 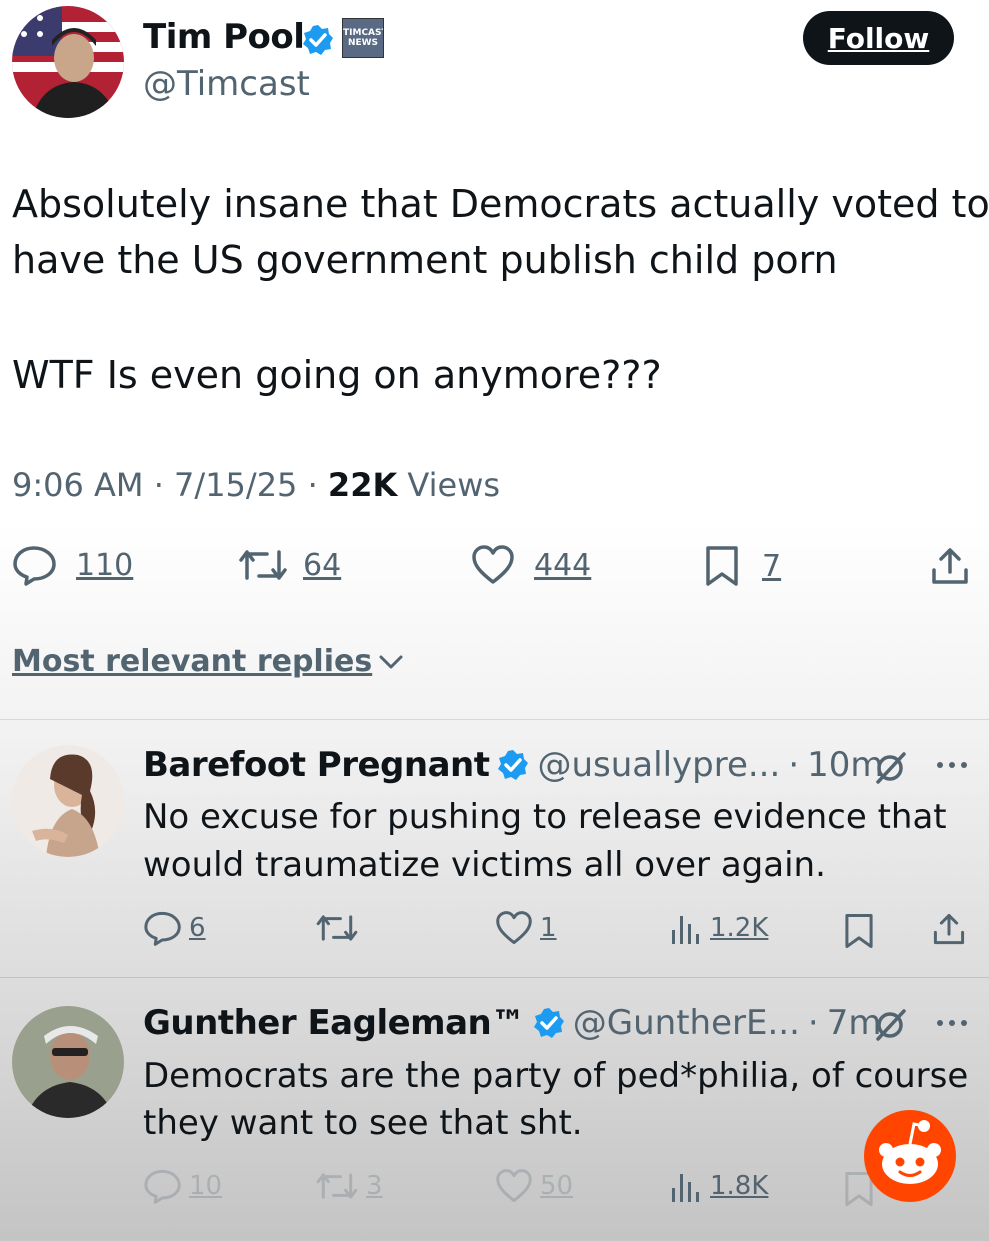 I want to click on affiliate-badge-text: TIMCAST NEWS, so click(x=363, y=38).